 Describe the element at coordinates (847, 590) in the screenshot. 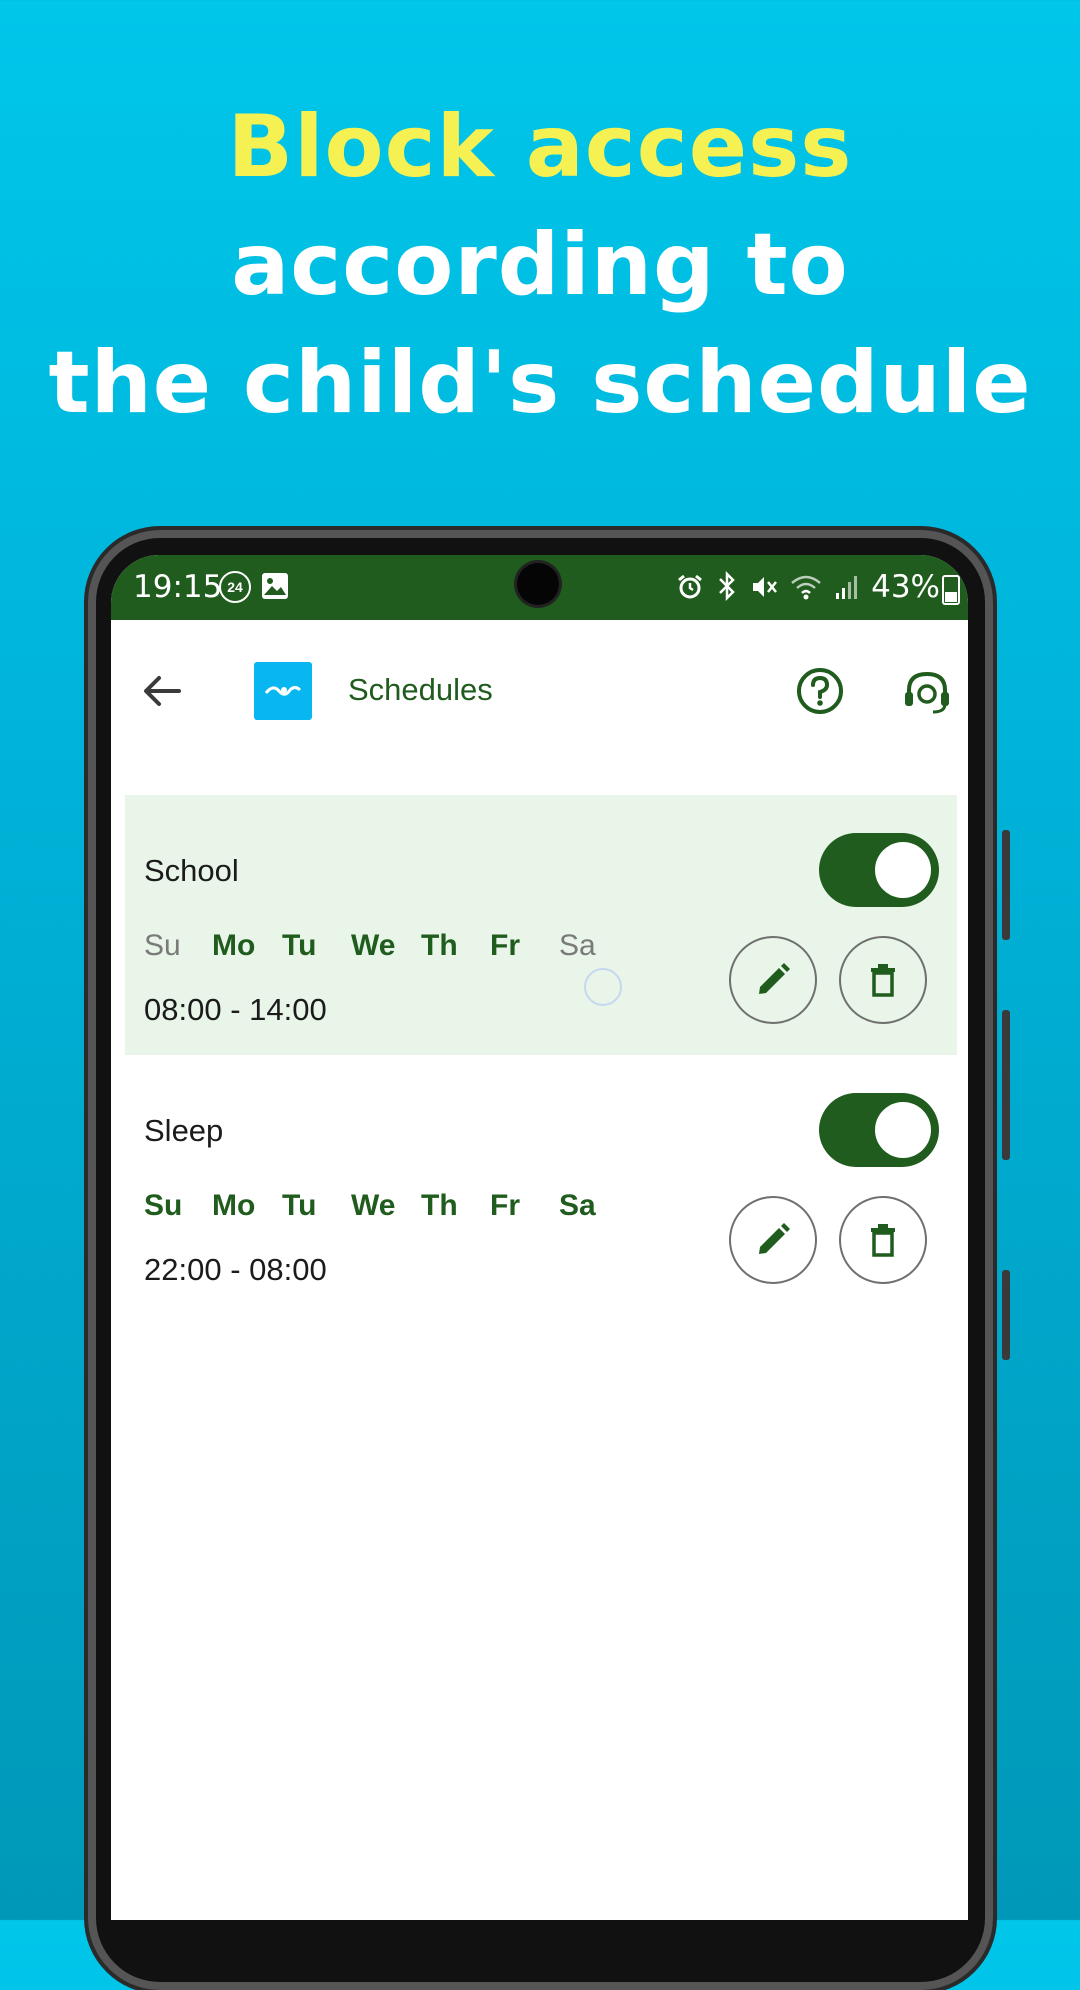

I see `signal-icon` at that location.